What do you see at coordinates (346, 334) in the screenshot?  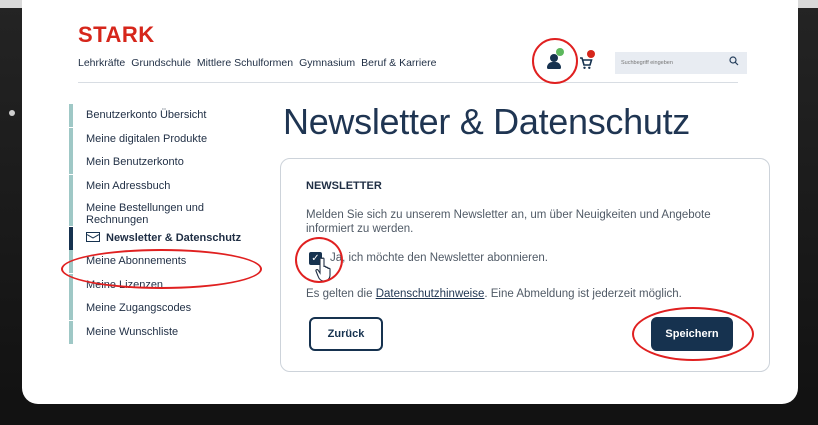 I see `back-button: Zurück` at bounding box center [346, 334].